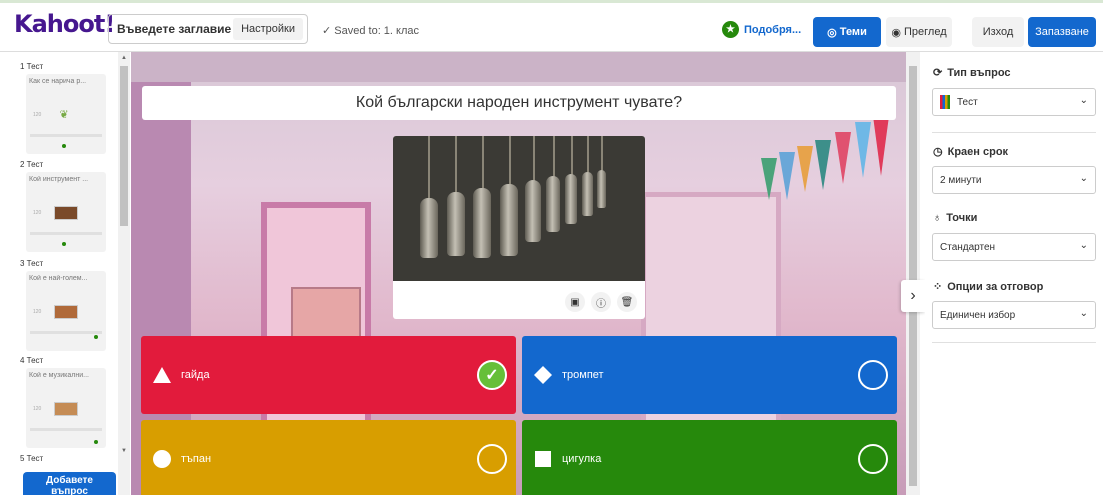  Describe the element at coordinates (709, 457) in the screenshot. I see `answer-green: цигулка` at that location.